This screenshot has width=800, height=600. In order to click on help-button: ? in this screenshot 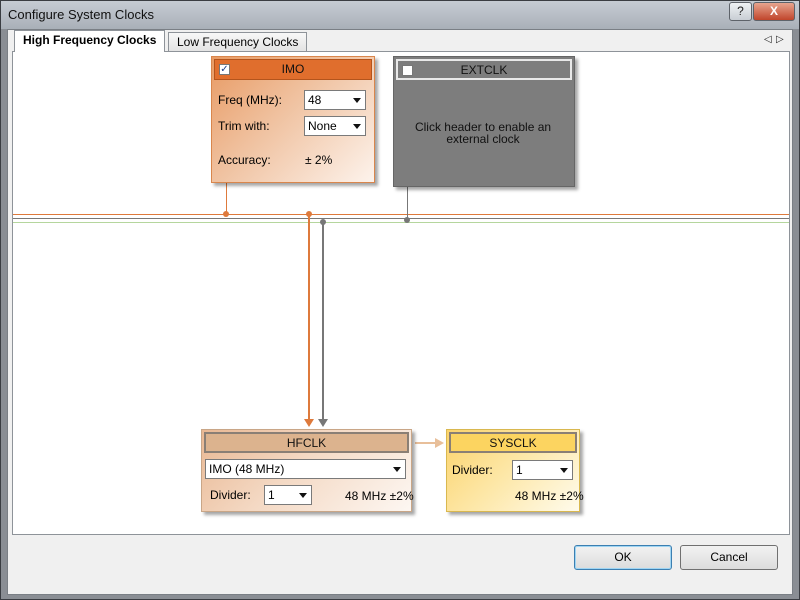, I will do `click(740, 11)`.